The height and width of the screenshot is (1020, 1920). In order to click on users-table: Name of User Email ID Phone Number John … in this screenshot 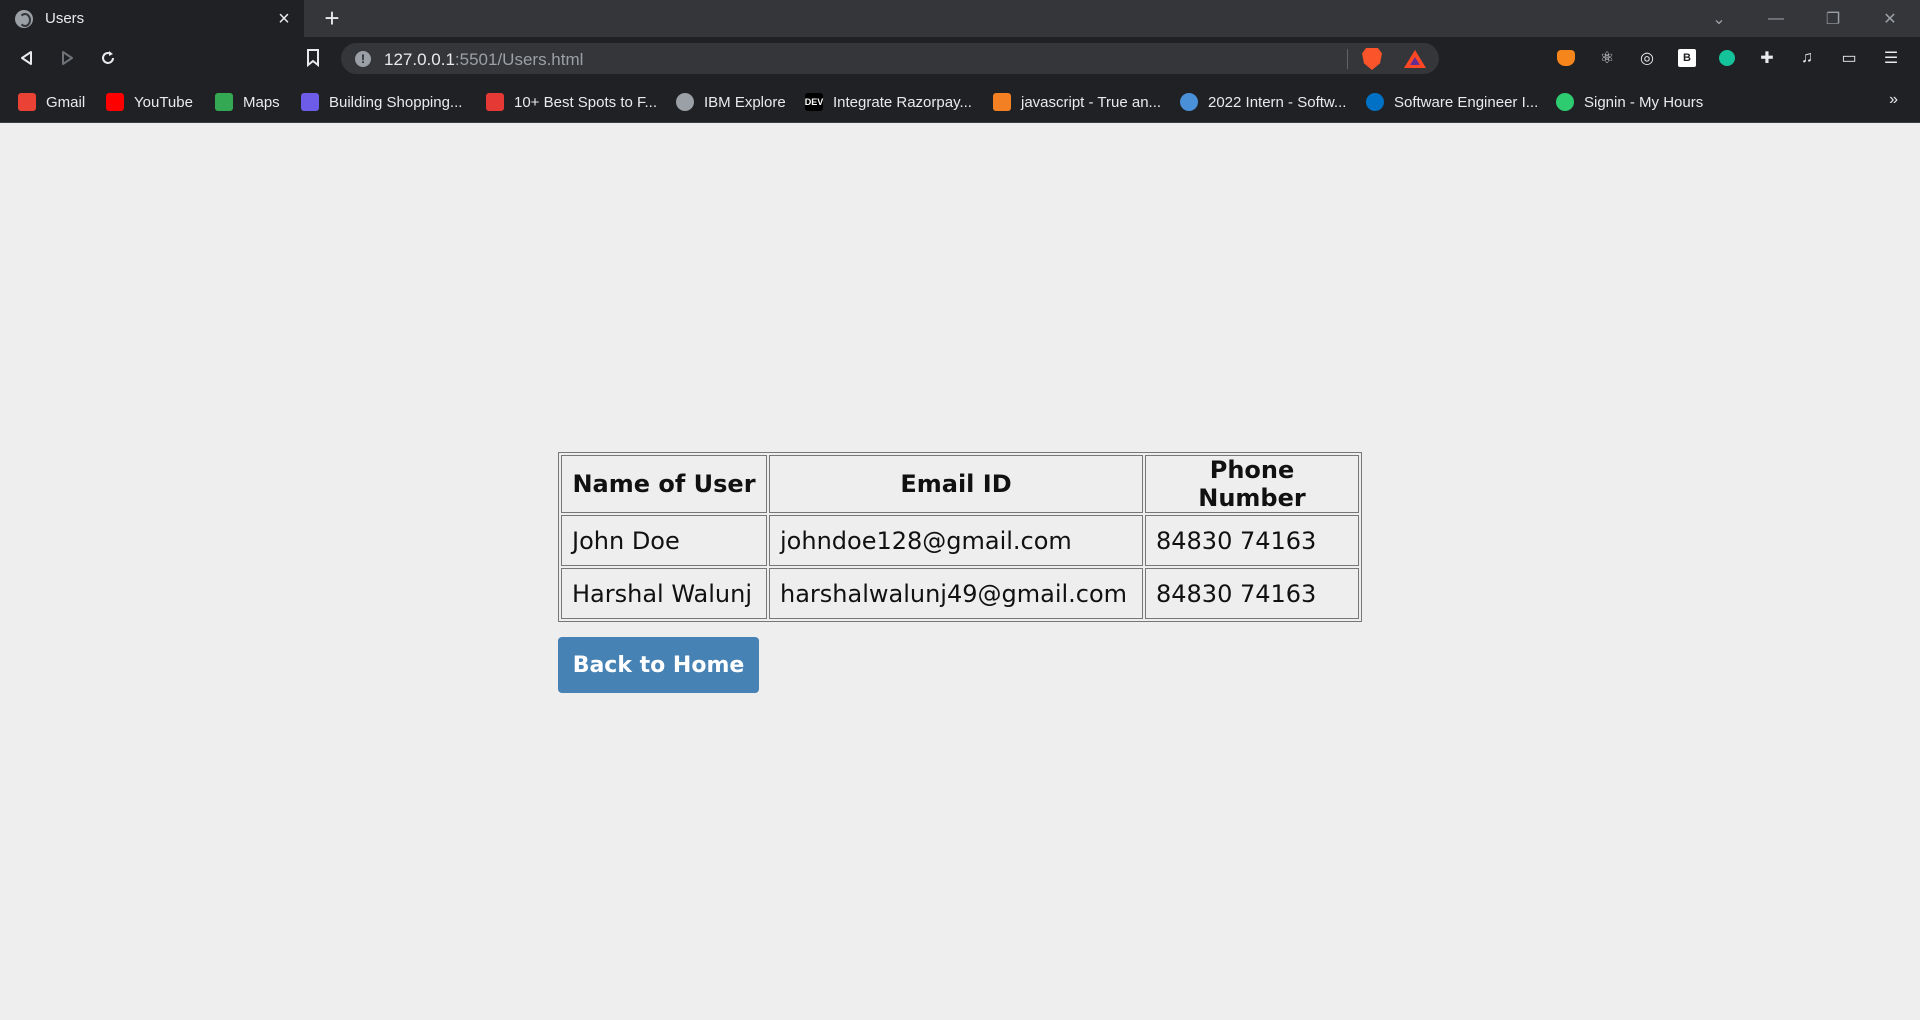, I will do `click(960, 537)`.